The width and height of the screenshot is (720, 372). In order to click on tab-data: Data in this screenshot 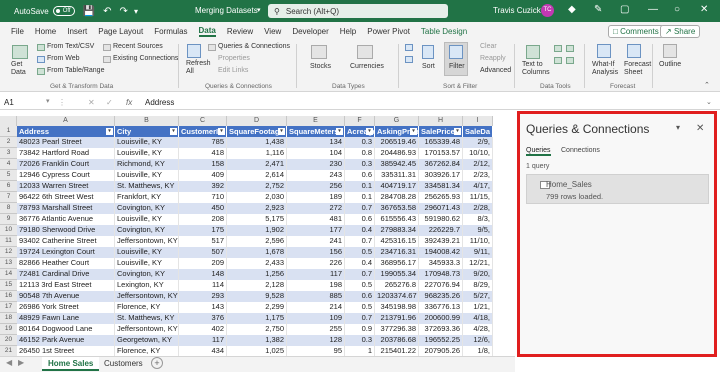, I will do `click(207, 31)`.